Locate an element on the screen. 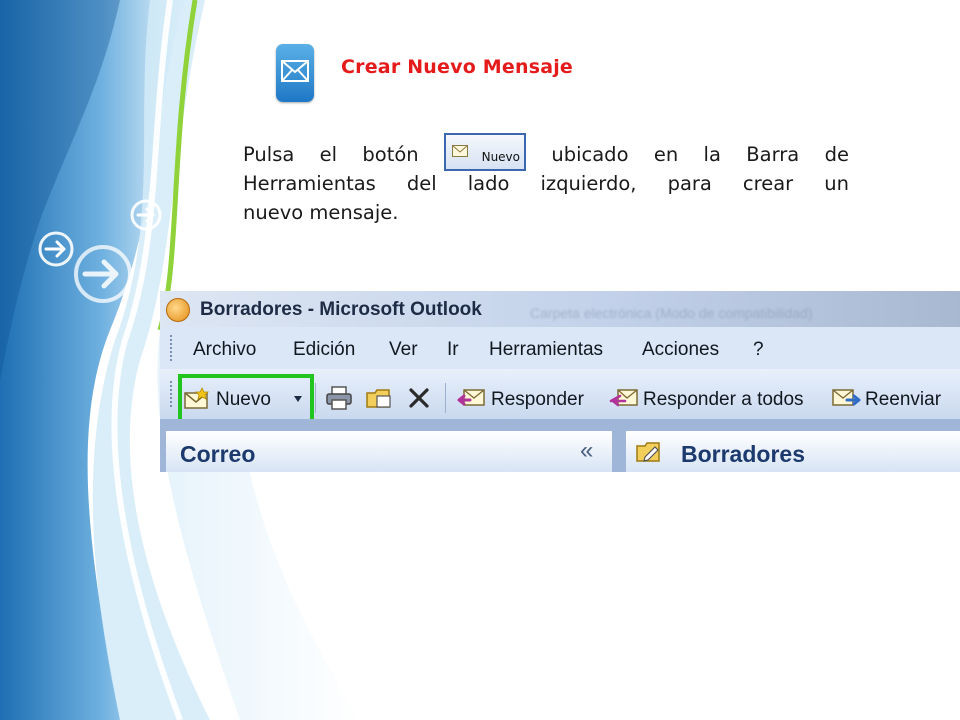 The image size is (960, 720). toolbar-grip is located at coordinates (172, 394).